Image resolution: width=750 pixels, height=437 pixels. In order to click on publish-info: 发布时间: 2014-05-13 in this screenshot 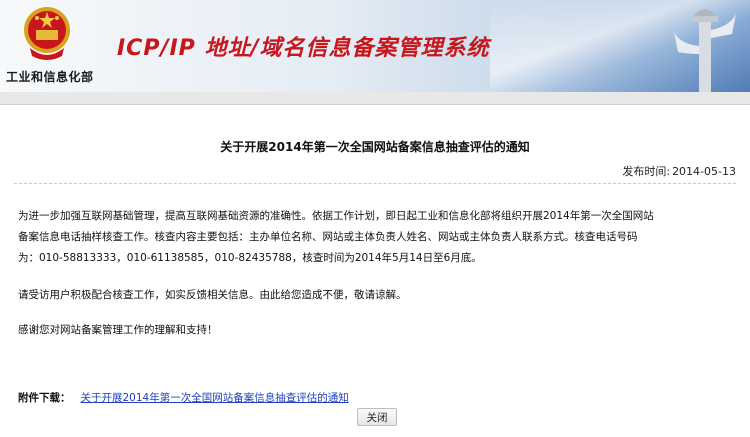, I will do `click(679, 171)`.